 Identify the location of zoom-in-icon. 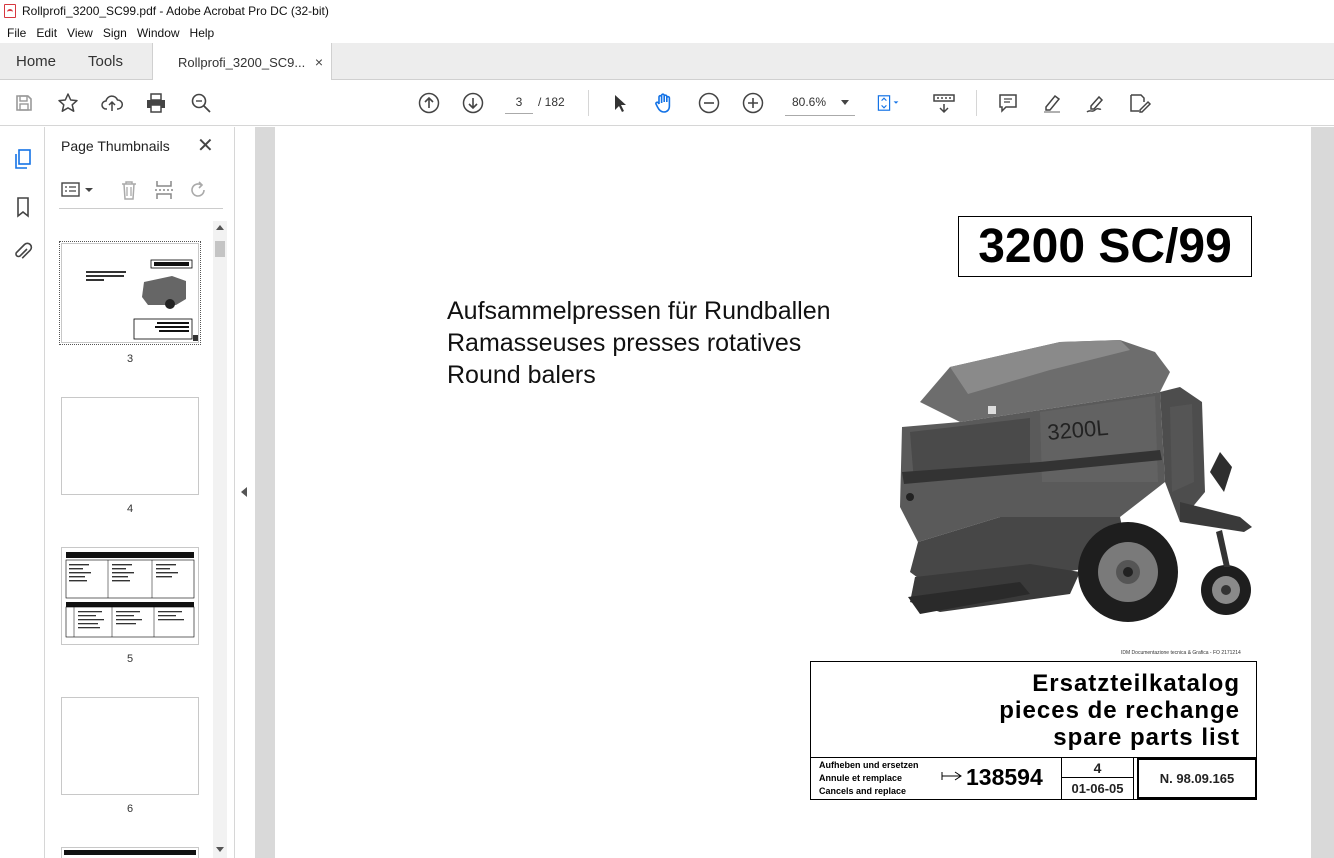
(753, 103).